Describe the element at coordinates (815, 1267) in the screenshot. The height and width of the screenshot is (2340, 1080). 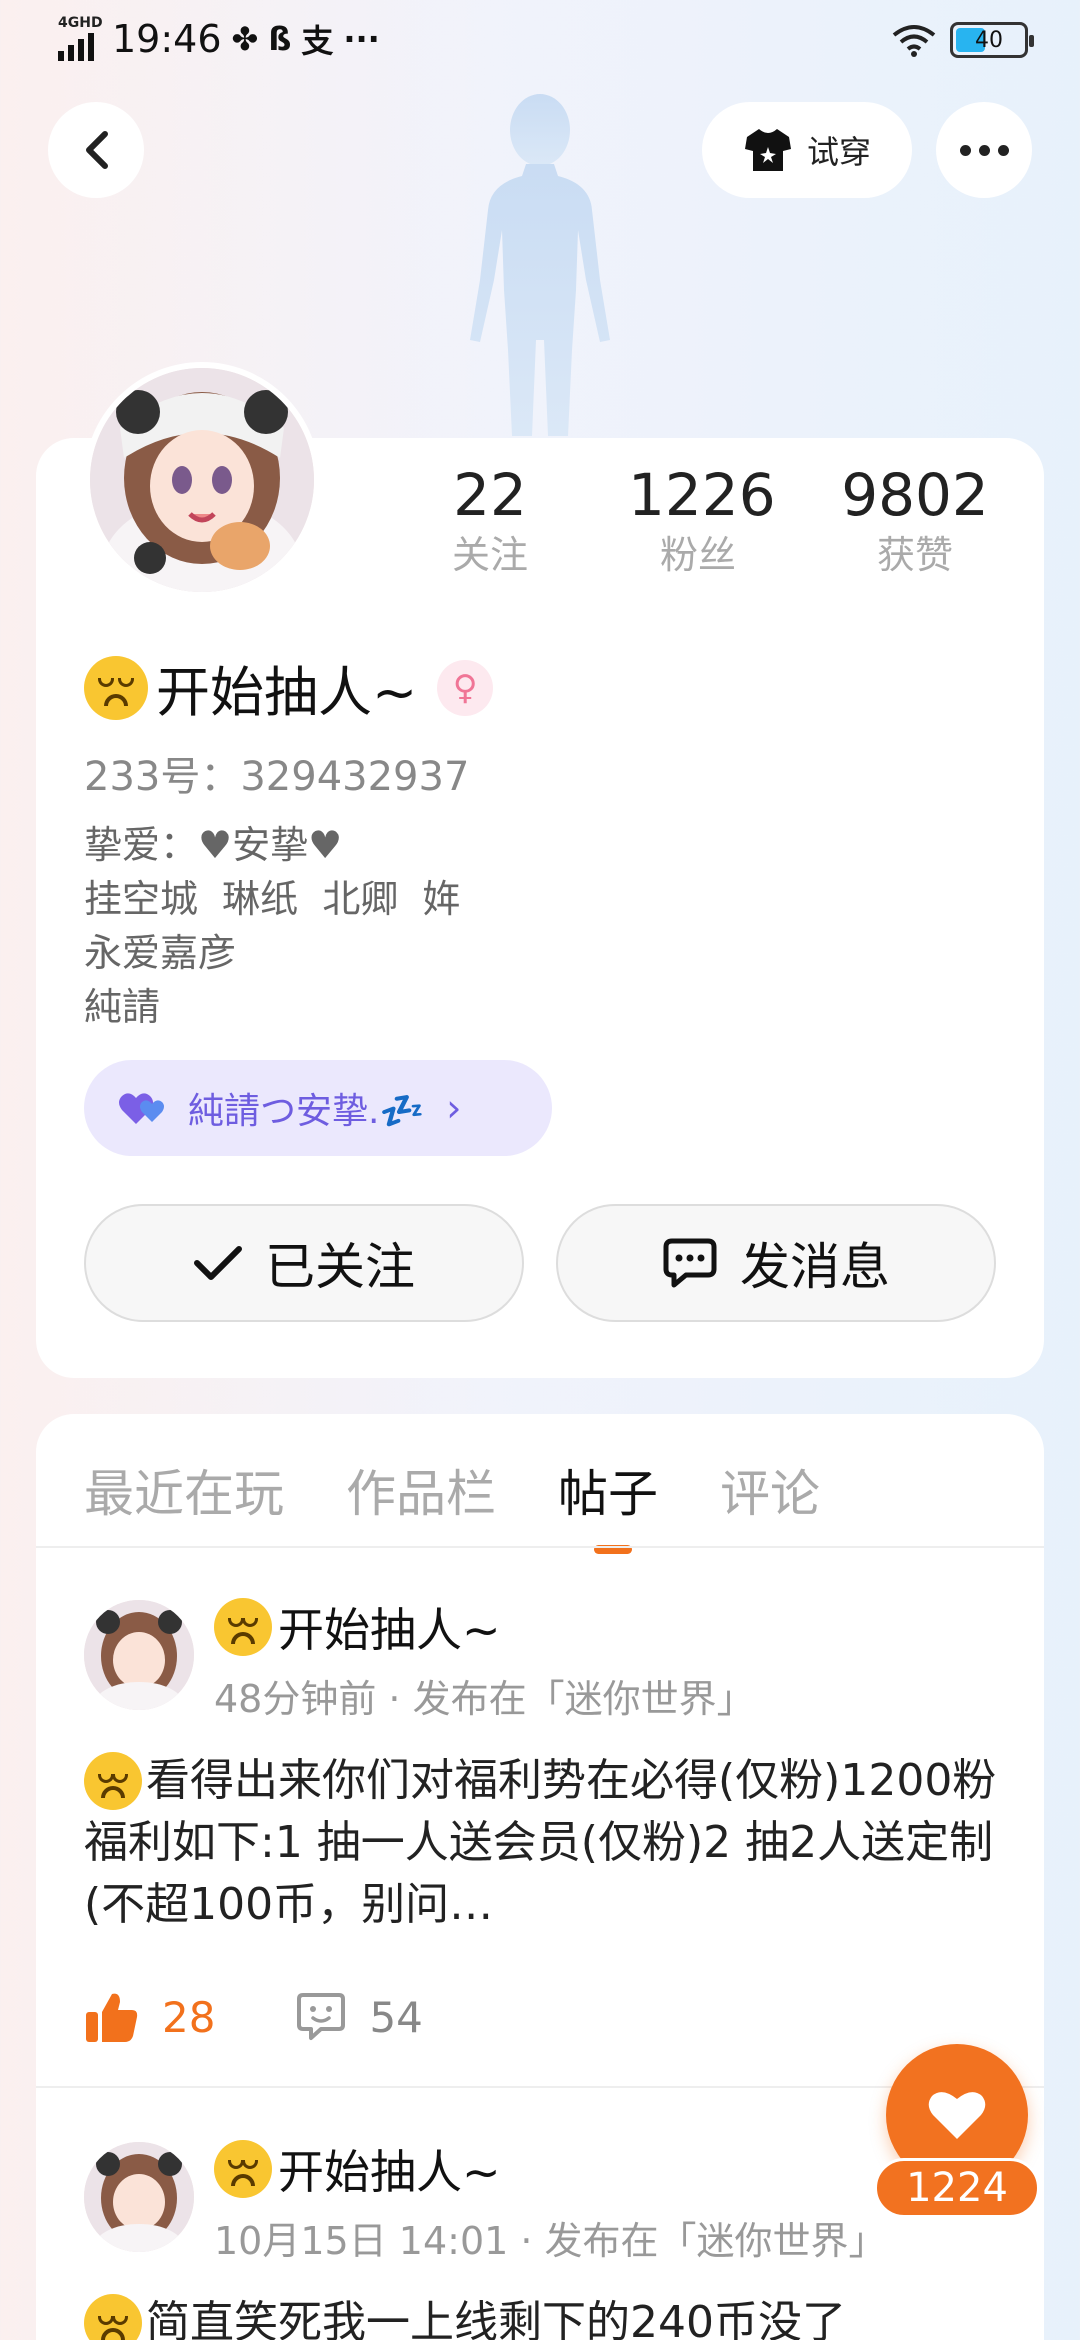
I see `send-message-label: 发消息` at that location.